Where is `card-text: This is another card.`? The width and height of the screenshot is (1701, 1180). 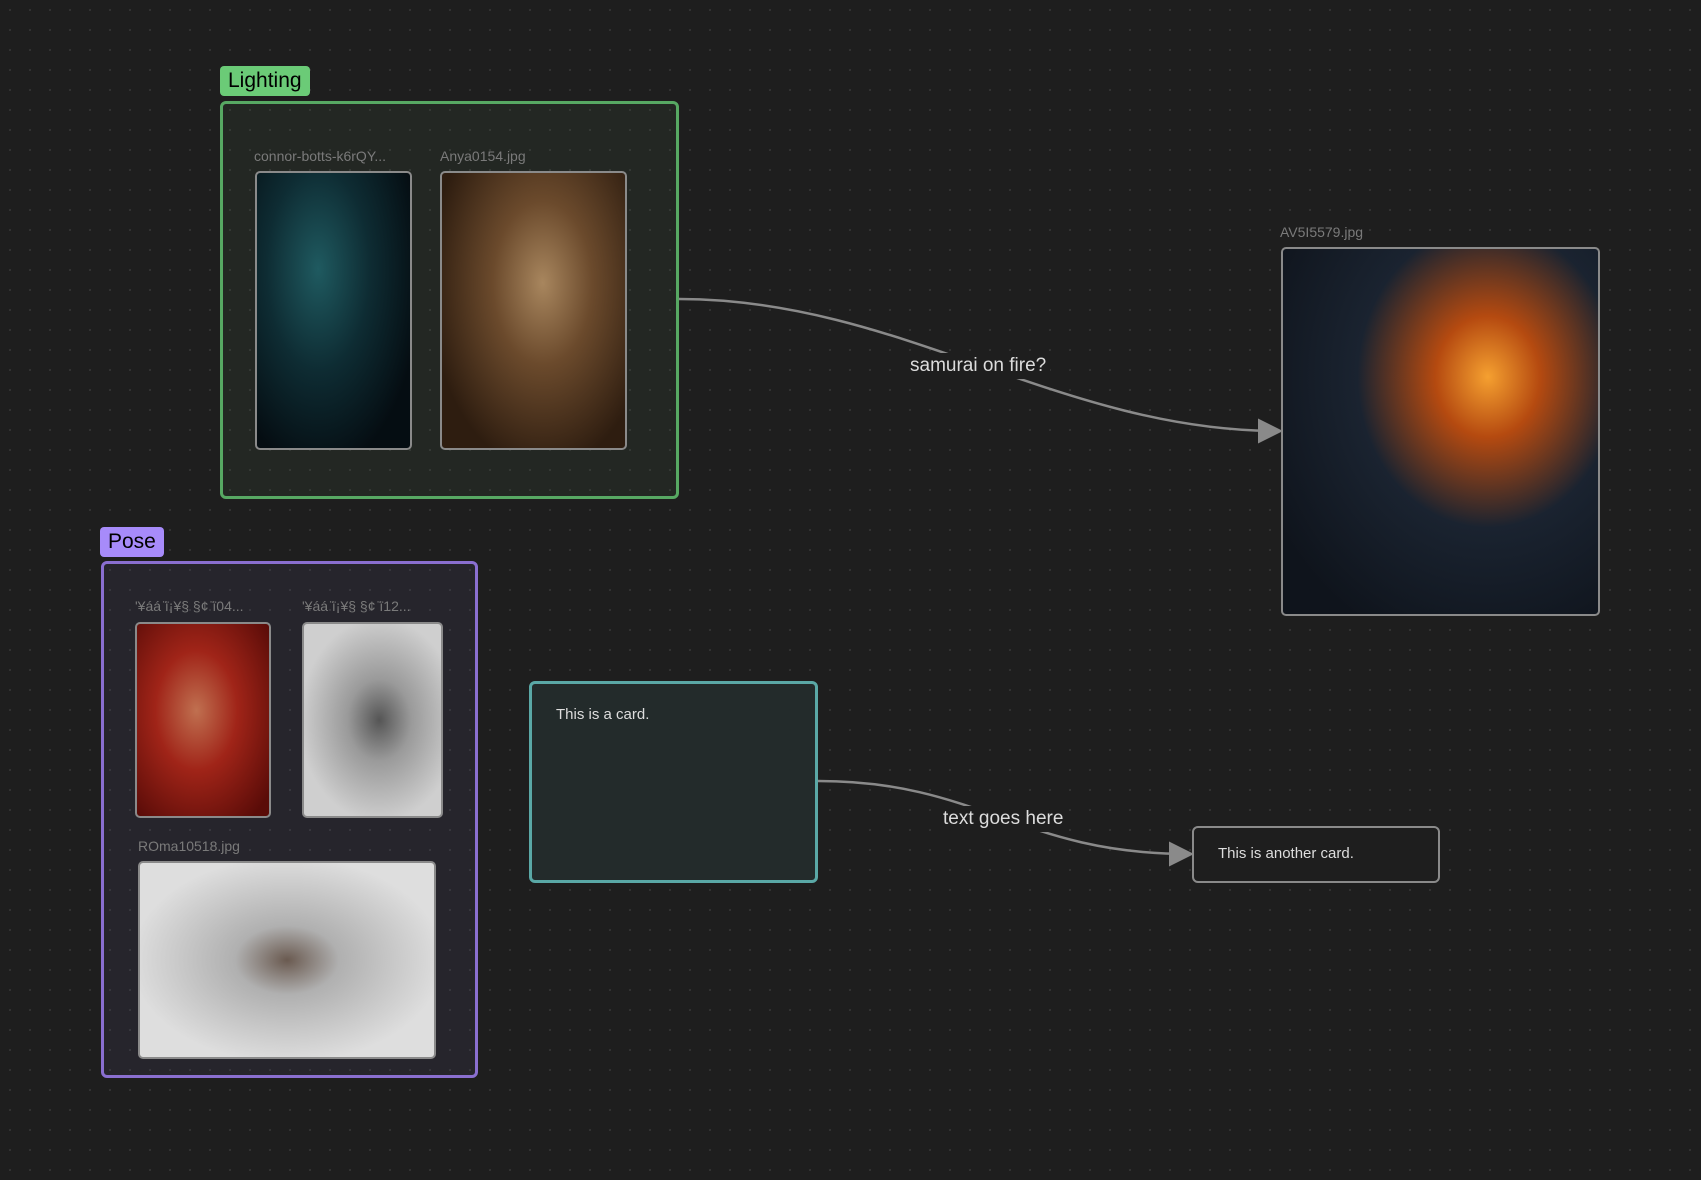 card-text: This is another card. is located at coordinates (1286, 853).